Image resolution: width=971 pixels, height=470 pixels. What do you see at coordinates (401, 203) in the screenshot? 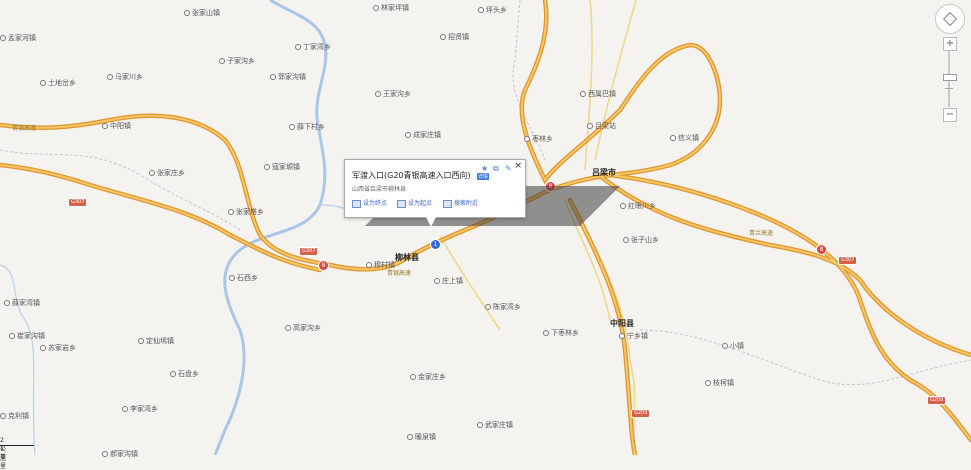
I see `origin-icon` at bounding box center [401, 203].